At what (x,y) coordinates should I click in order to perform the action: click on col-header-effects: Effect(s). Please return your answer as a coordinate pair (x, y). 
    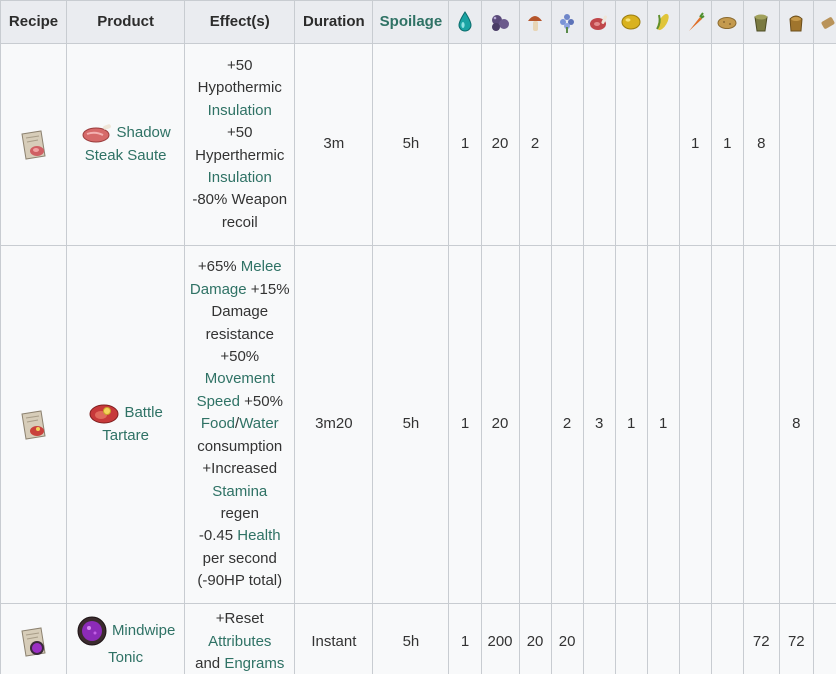
    Looking at the image, I should click on (240, 22).